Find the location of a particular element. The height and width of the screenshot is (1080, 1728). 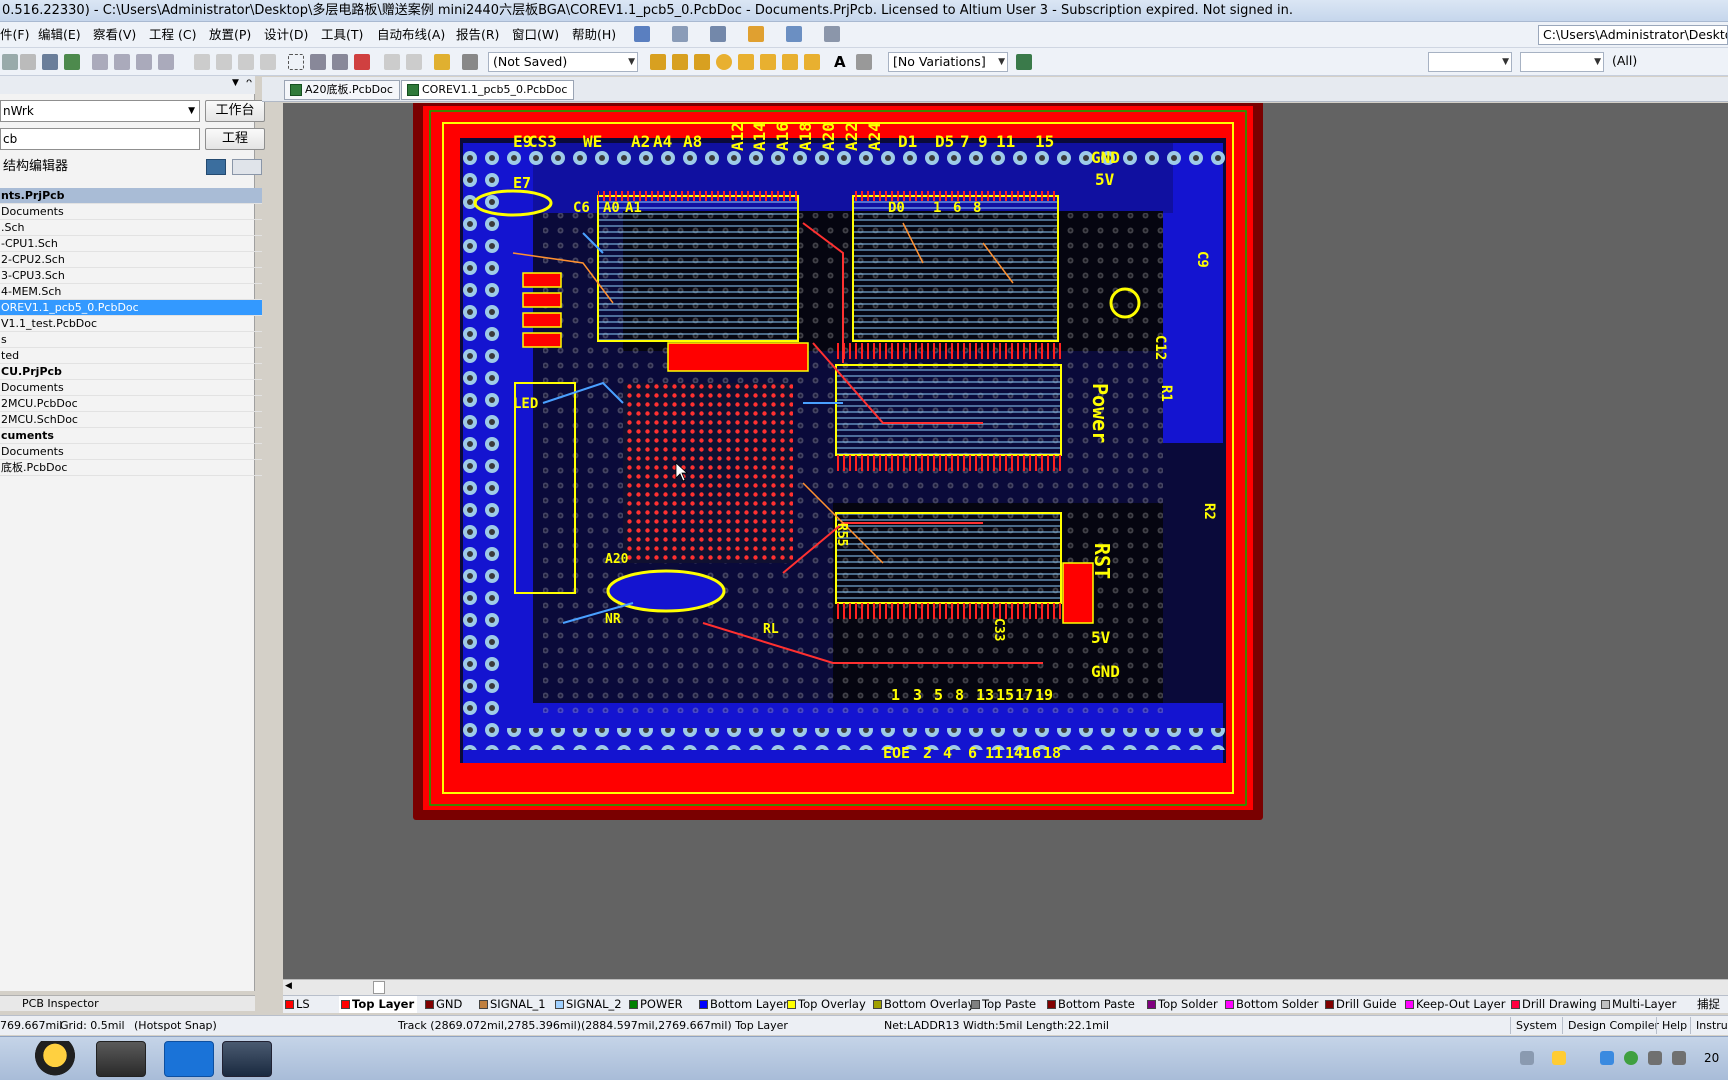

tree-item: 2MCU.PcbDoc is located at coordinates (131, 404).